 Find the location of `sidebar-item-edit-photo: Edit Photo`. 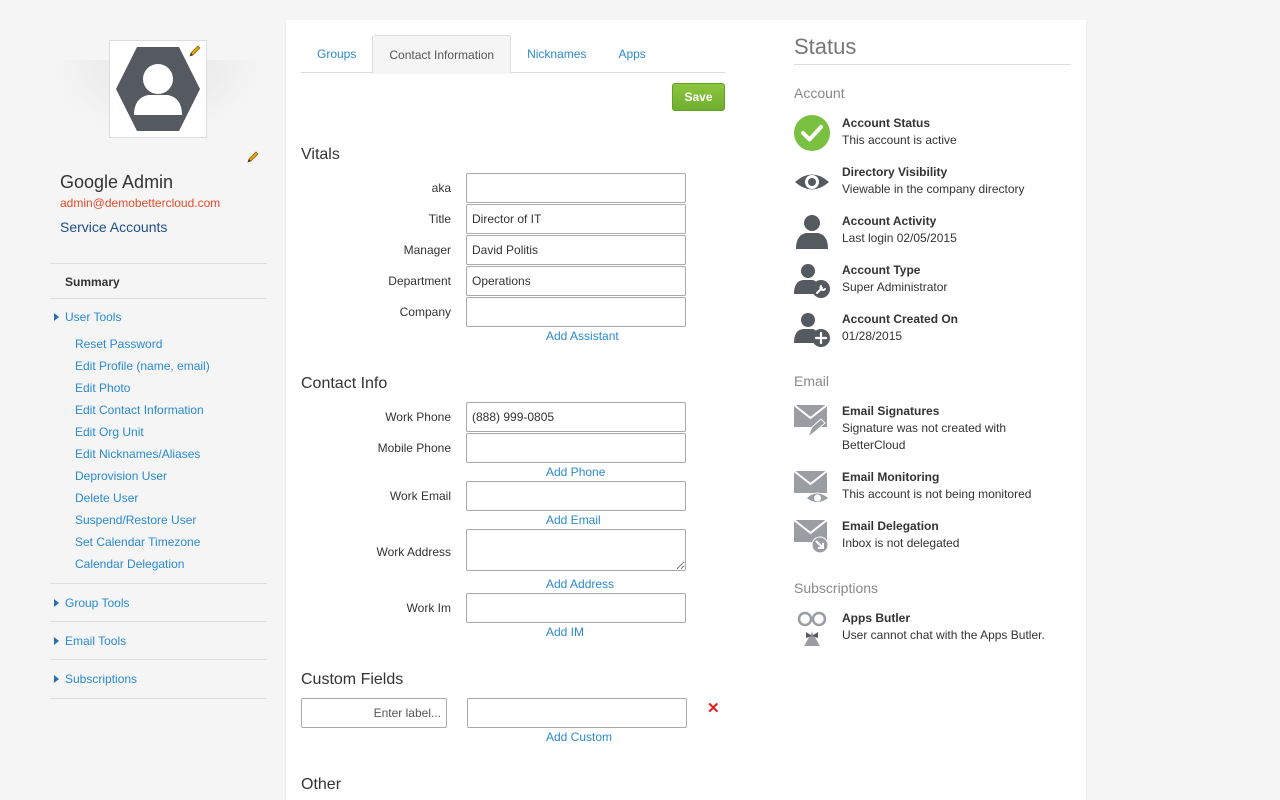

sidebar-item-edit-photo: Edit Photo is located at coordinates (171, 388).